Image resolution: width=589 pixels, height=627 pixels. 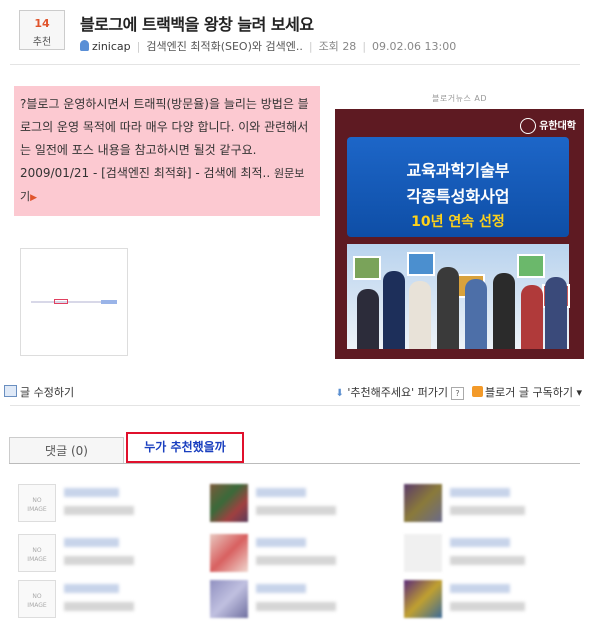 What do you see at coordinates (528, 126) in the screenshot?
I see `seal-icon` at bounding box center [528, 126].